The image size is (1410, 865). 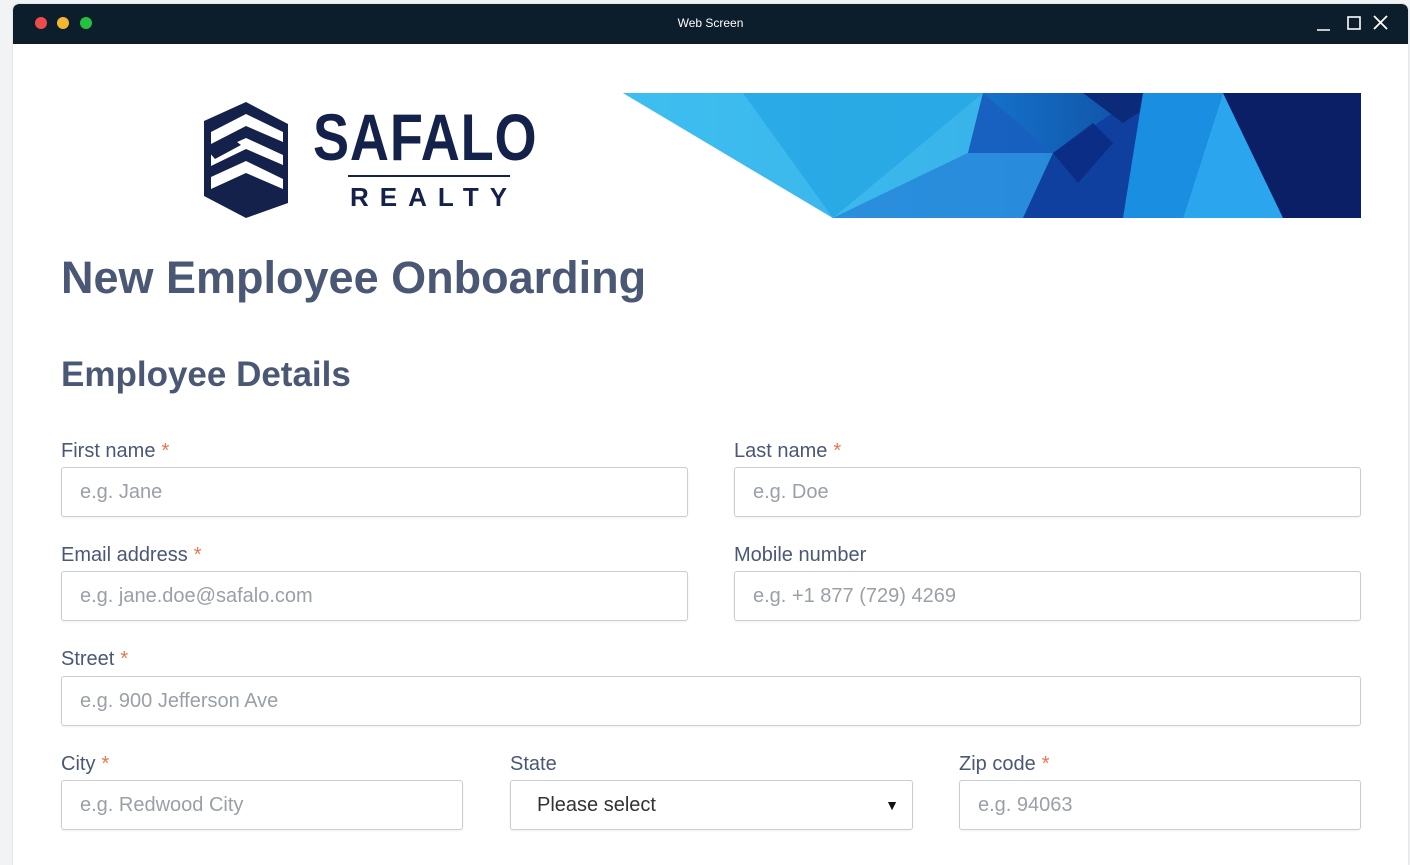 I want to click on page-title: New Employee Onboarding, so click(x=354, y=277).